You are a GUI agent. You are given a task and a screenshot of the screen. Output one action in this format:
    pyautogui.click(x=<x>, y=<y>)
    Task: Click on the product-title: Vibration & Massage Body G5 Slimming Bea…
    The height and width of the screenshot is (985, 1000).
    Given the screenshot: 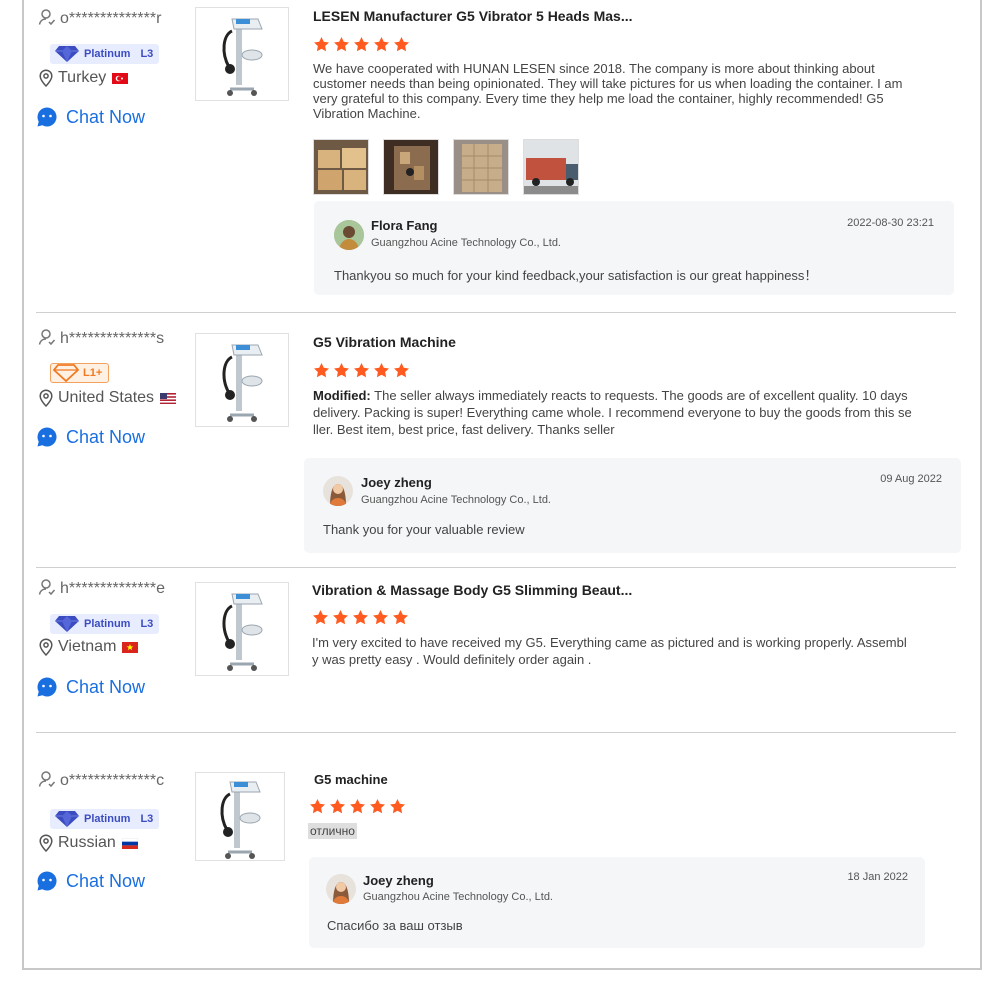 What is the action you would take?
    pyautogui.click(x=632, y=590)
    